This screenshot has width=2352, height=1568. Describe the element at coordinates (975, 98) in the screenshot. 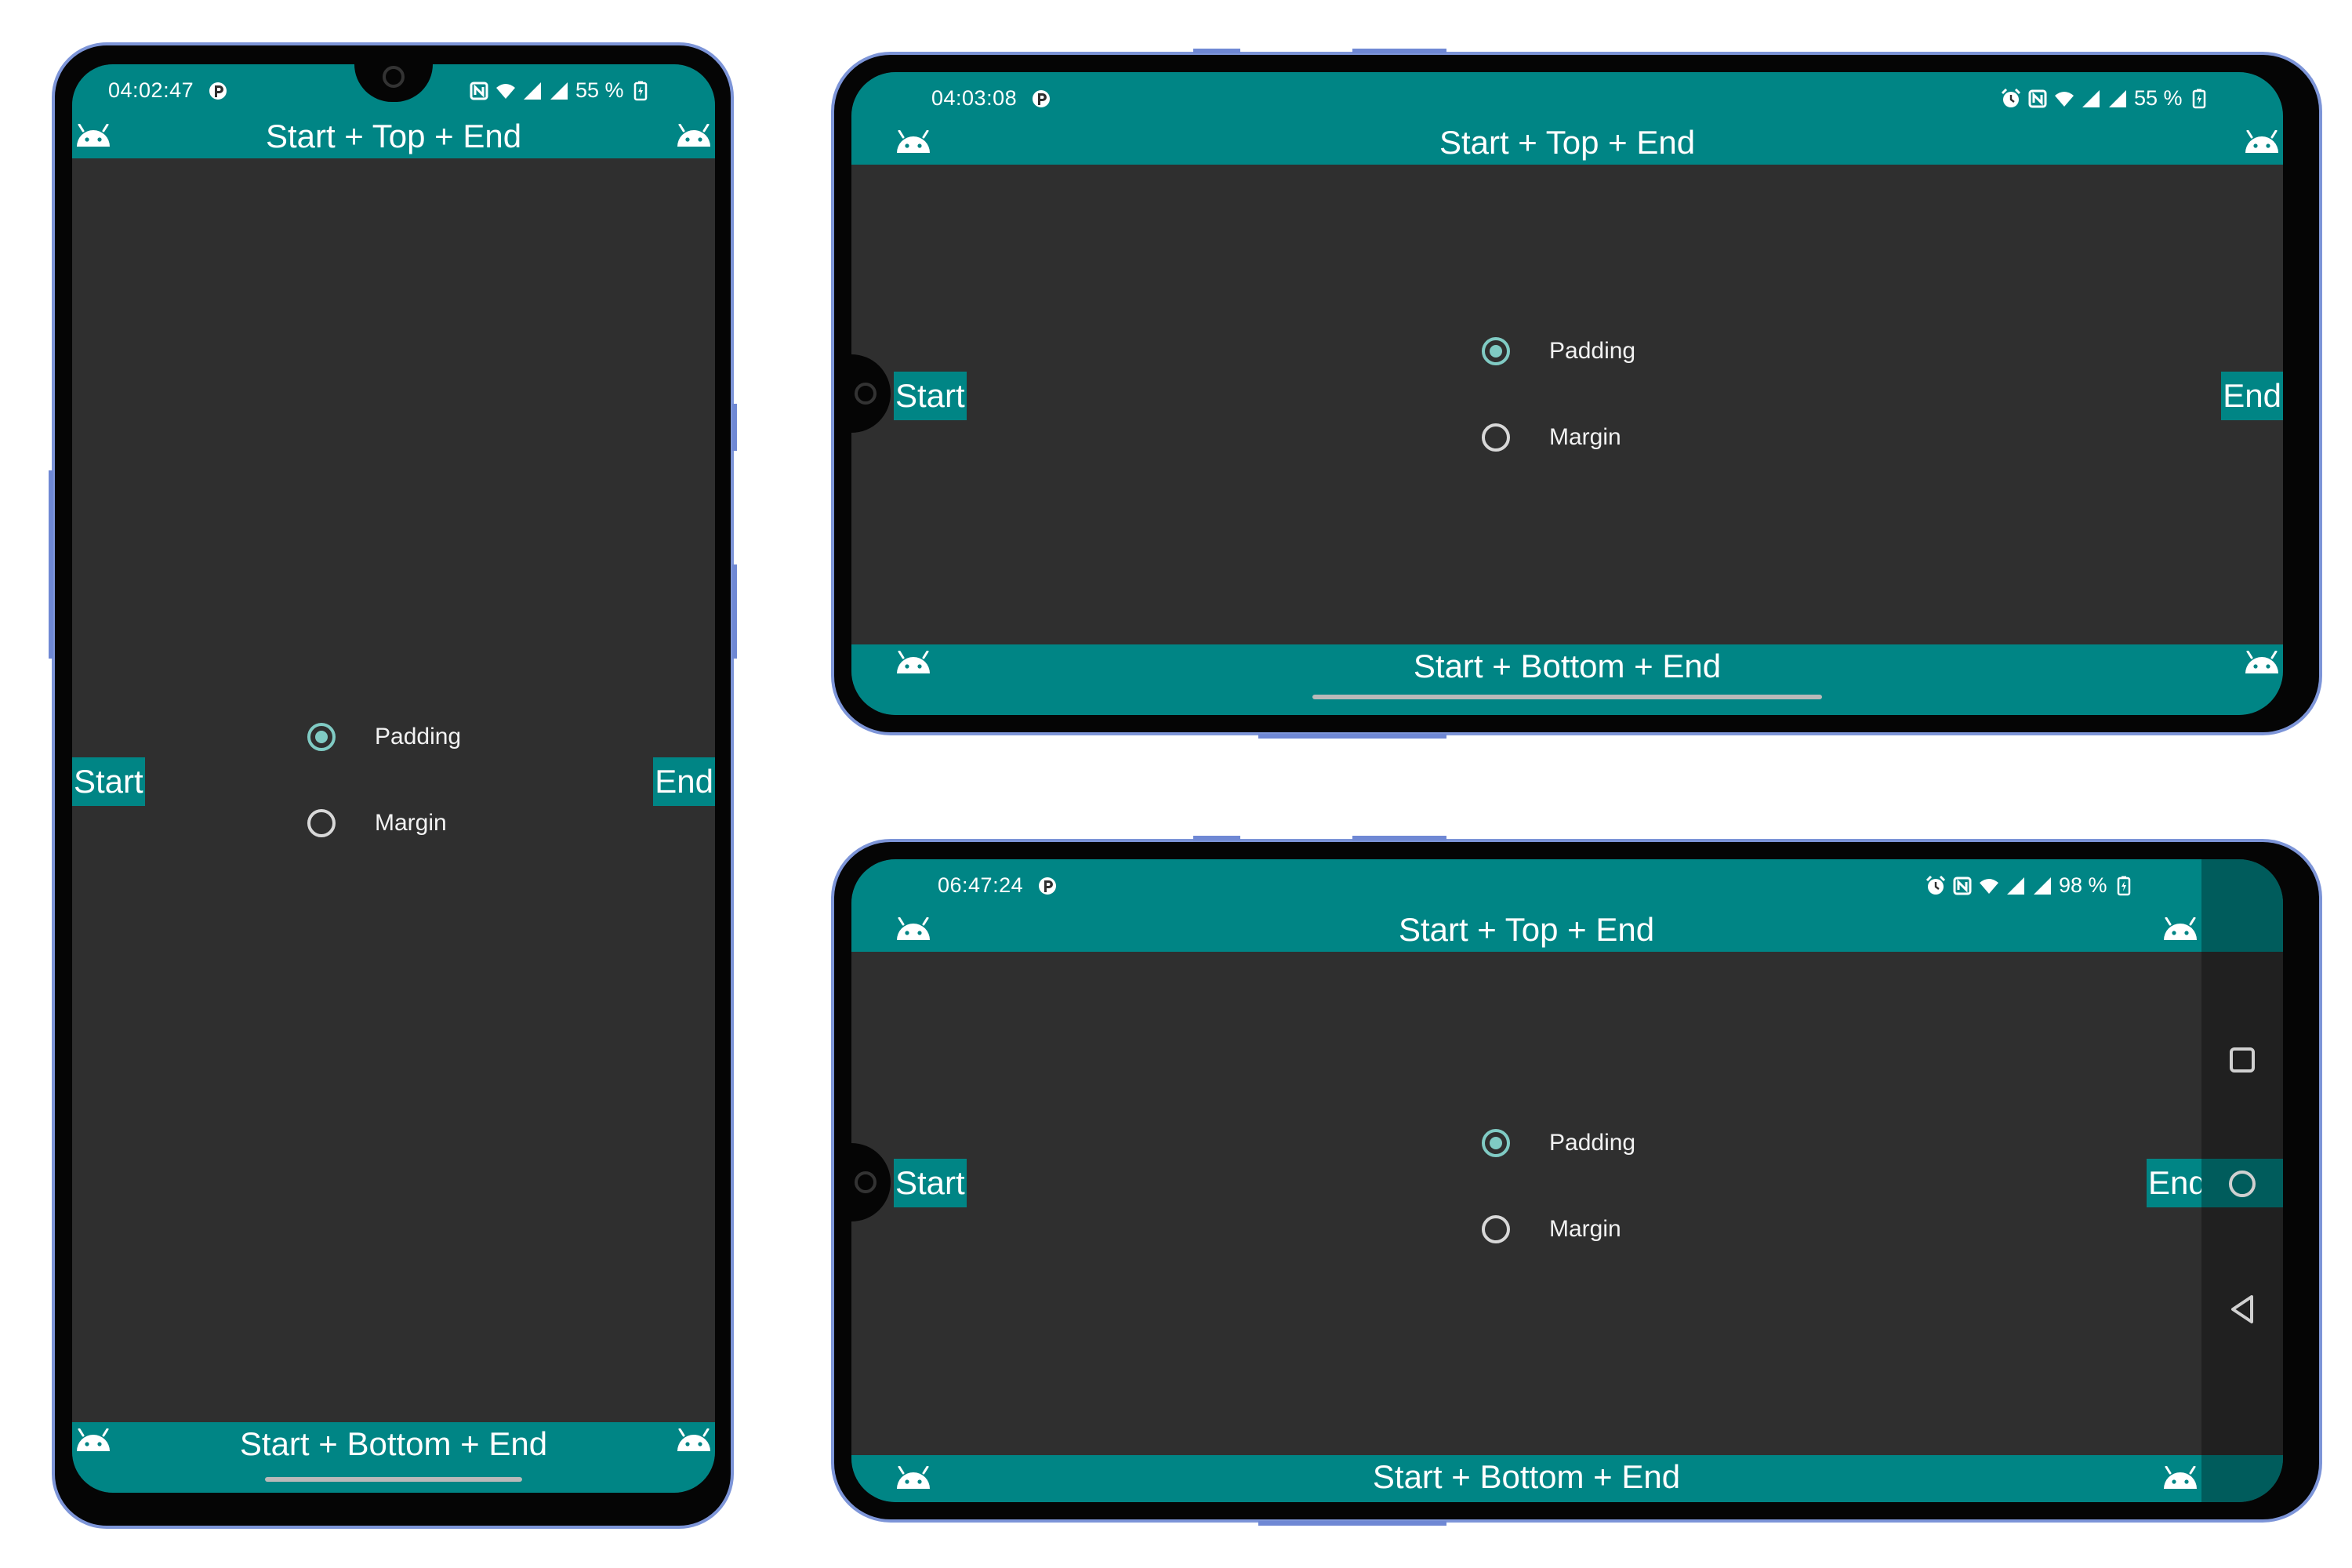

I see `clock: 04:03:08` at that location.